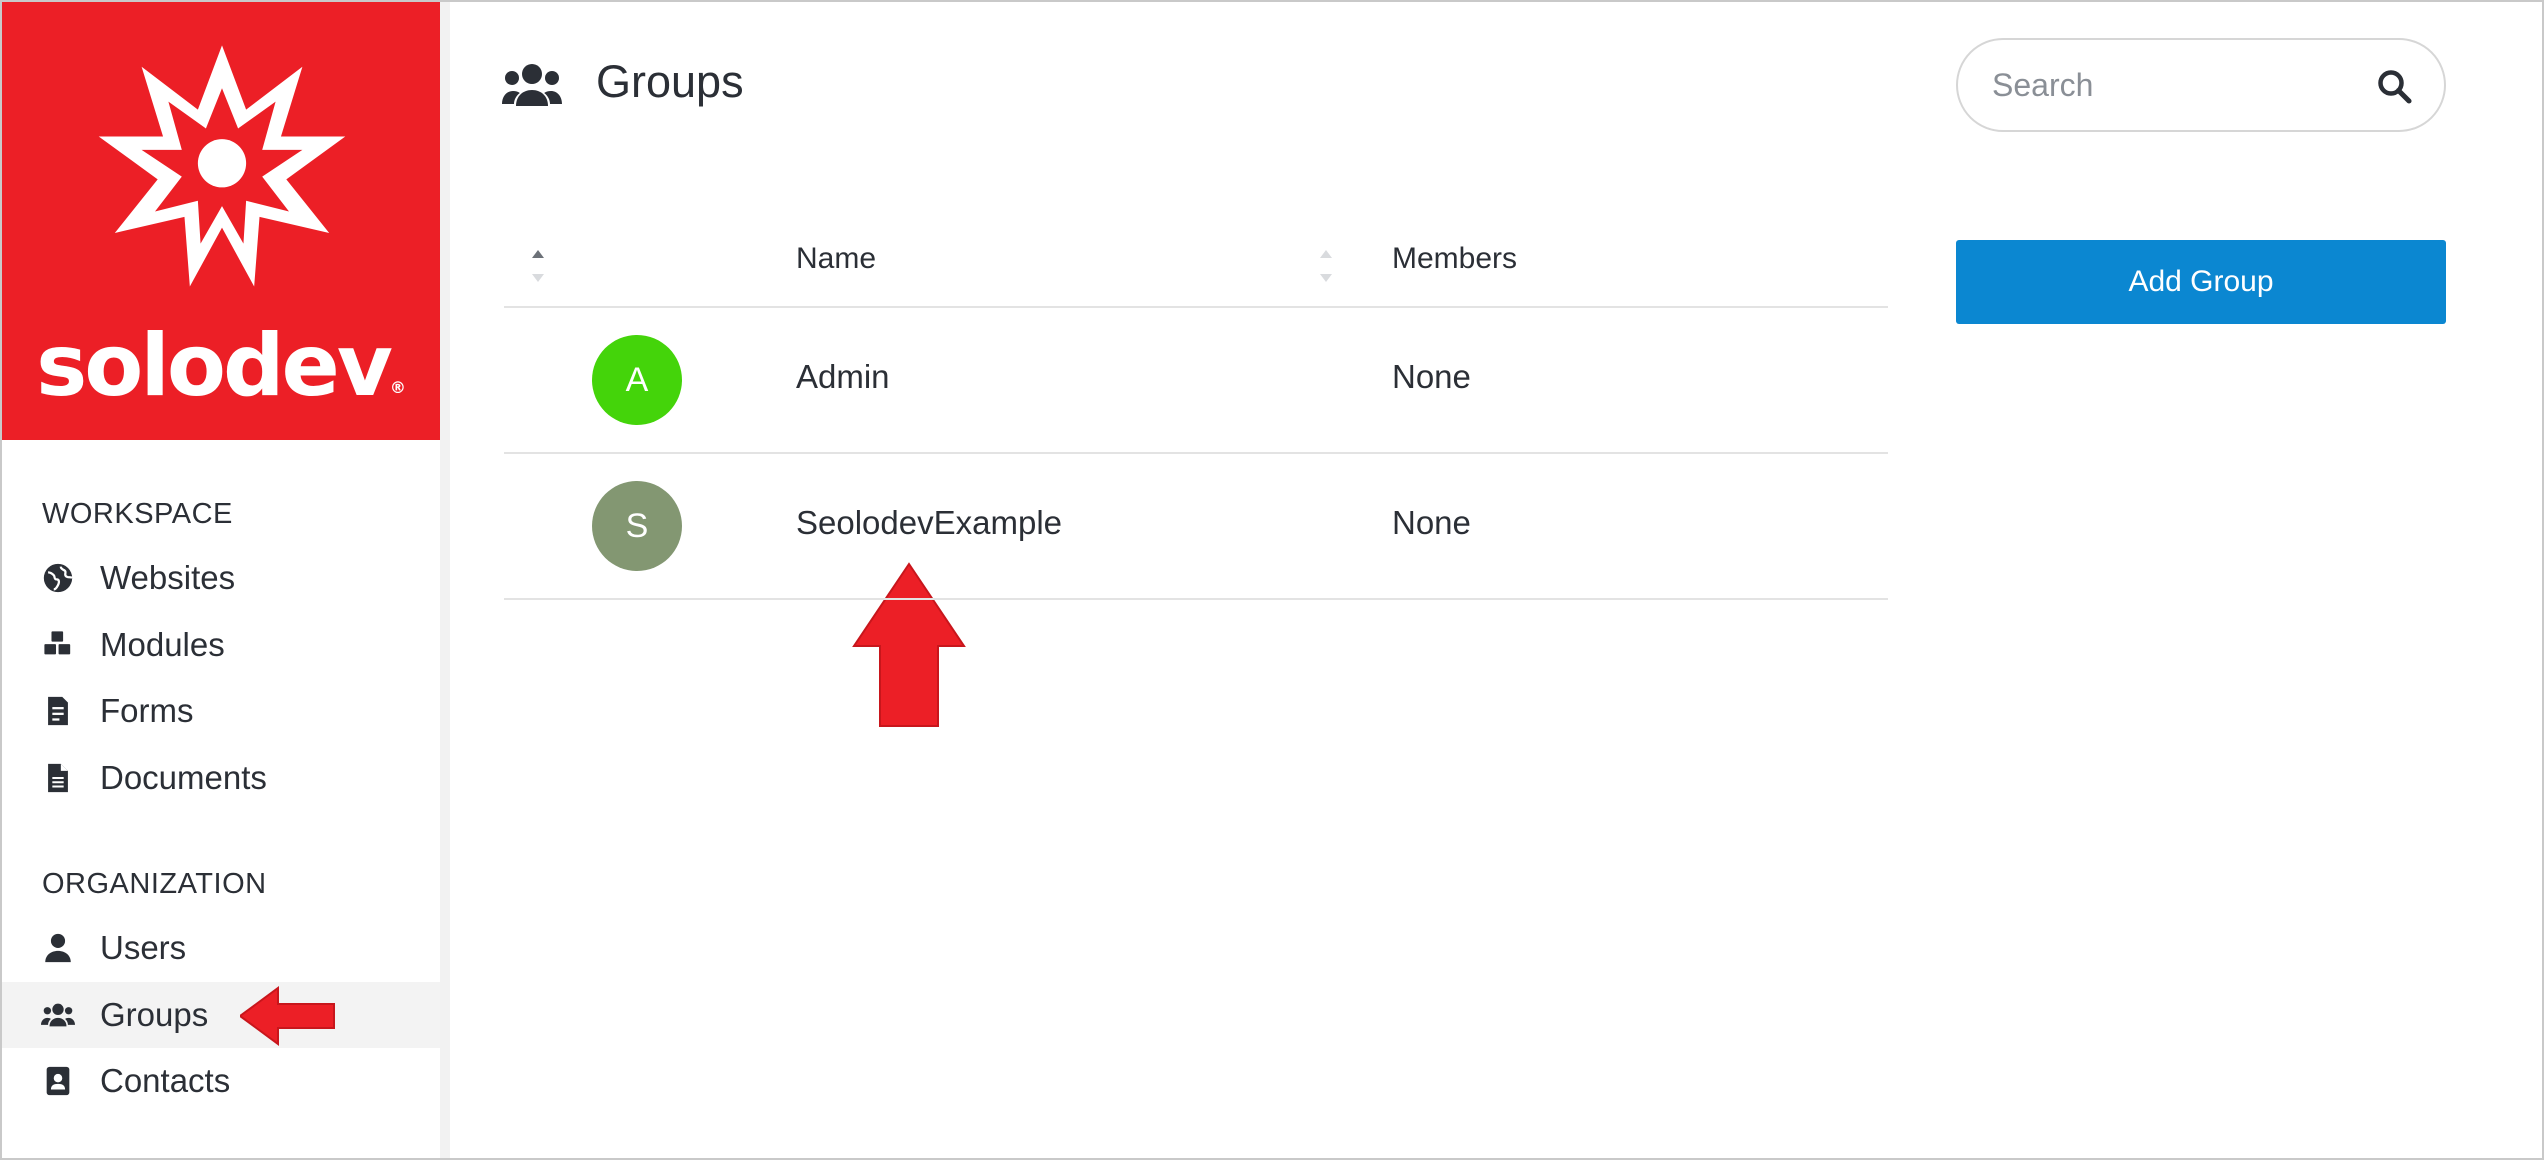 The image size is (2544, 1160). What do you see at coordinates (58, 1081) in the screenshot?
I see `contact-card-icon` at bounding box center [58, 1081].